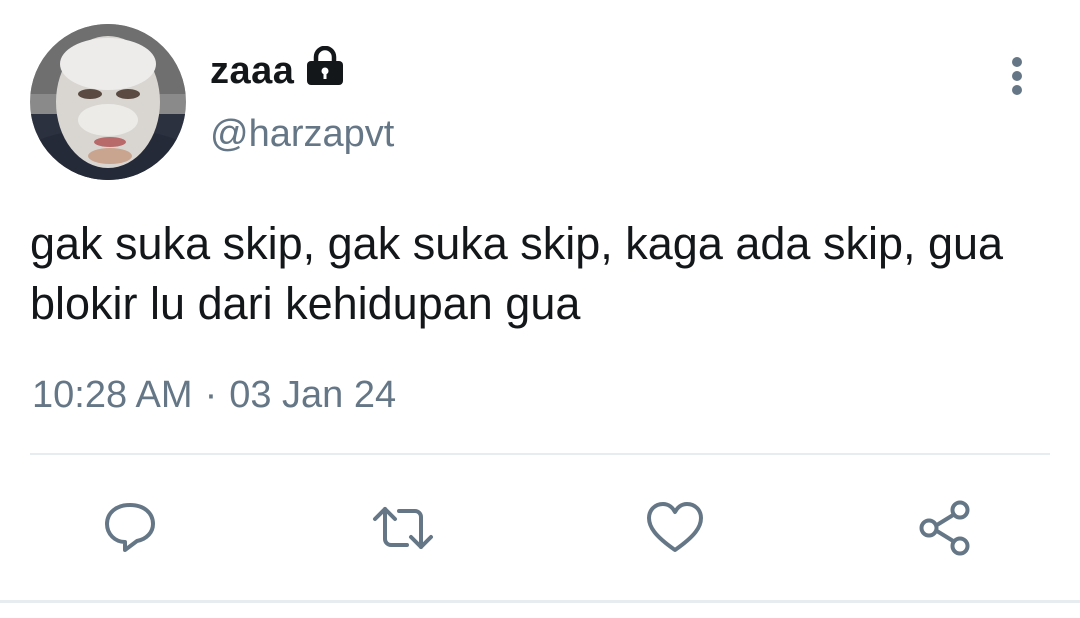 The height and width of the screenshot is (618, 1080). I want to click on reply-icon, so click(130, 527).